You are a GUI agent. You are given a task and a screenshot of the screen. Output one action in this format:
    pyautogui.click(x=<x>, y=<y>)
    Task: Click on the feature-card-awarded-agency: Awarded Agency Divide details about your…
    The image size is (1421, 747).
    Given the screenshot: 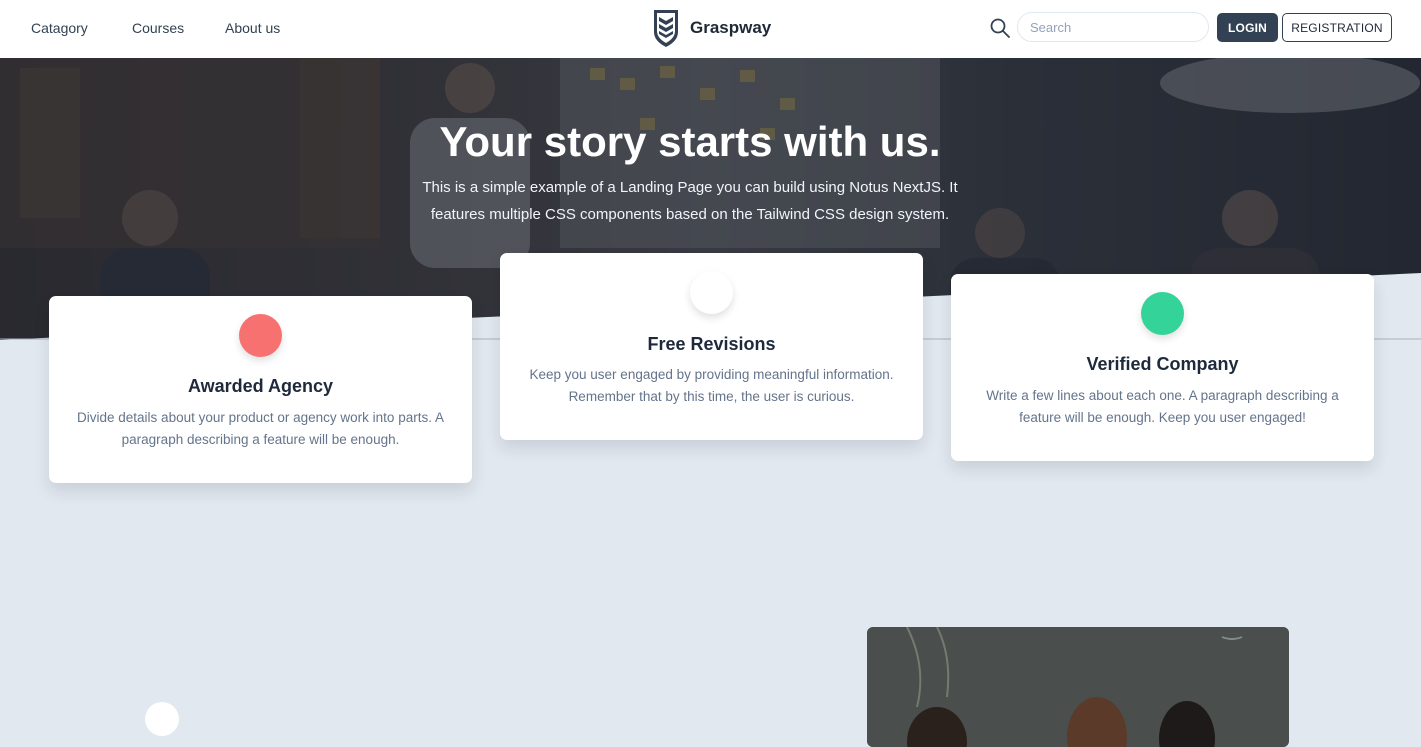 What is the action you would take?
    pyautogui.click(x=260, y=389)
    